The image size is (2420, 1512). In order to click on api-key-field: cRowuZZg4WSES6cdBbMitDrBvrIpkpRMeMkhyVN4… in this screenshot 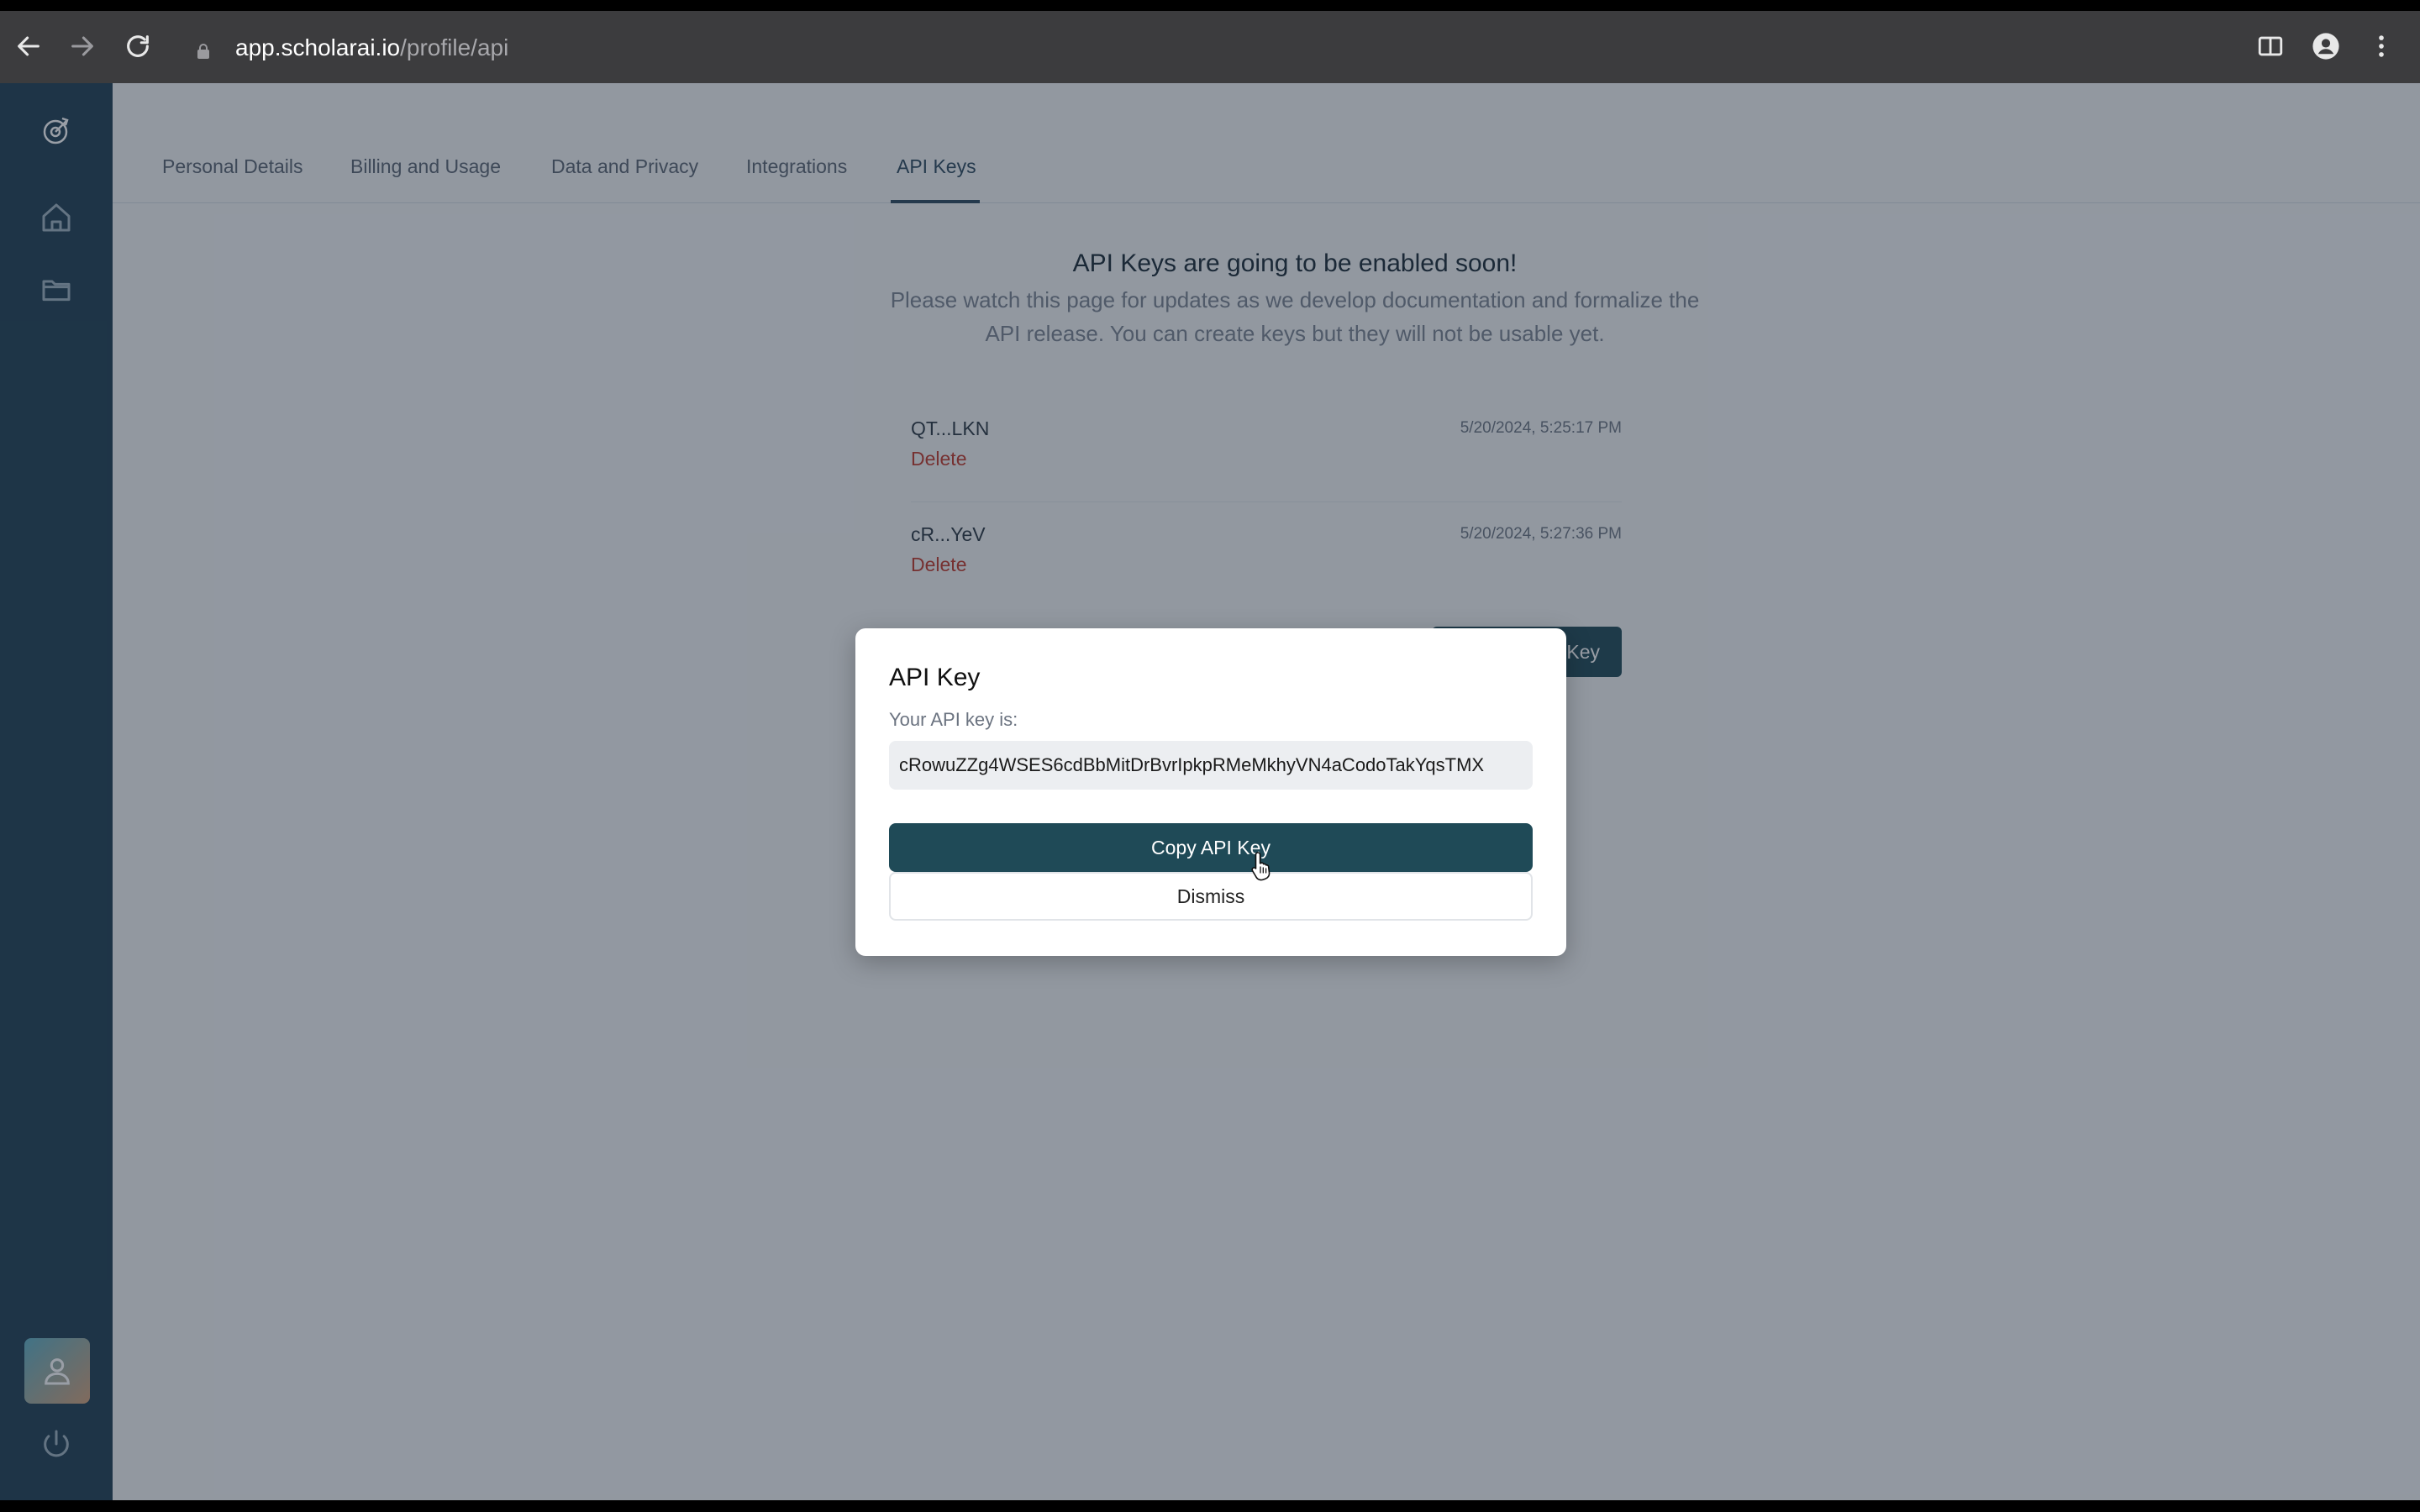, I will do `click(1211, 765)`.